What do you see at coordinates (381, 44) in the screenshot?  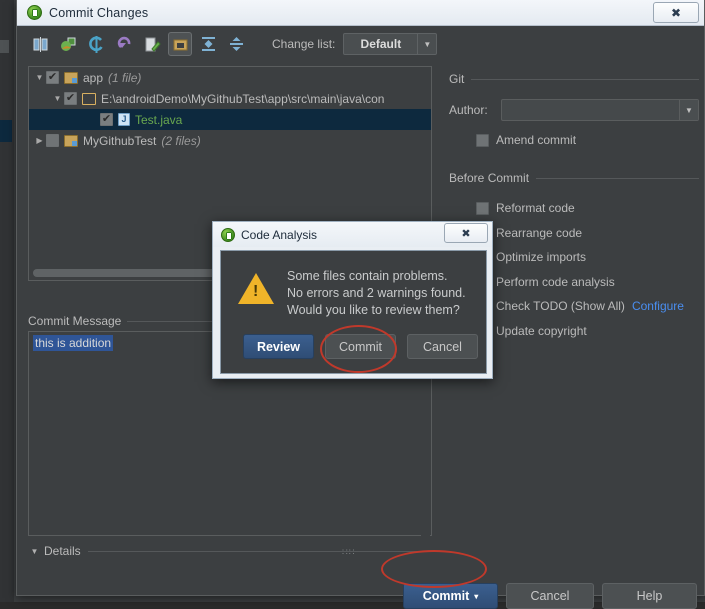 I see `changelist-value: Default` at bounding box center [381, 44].